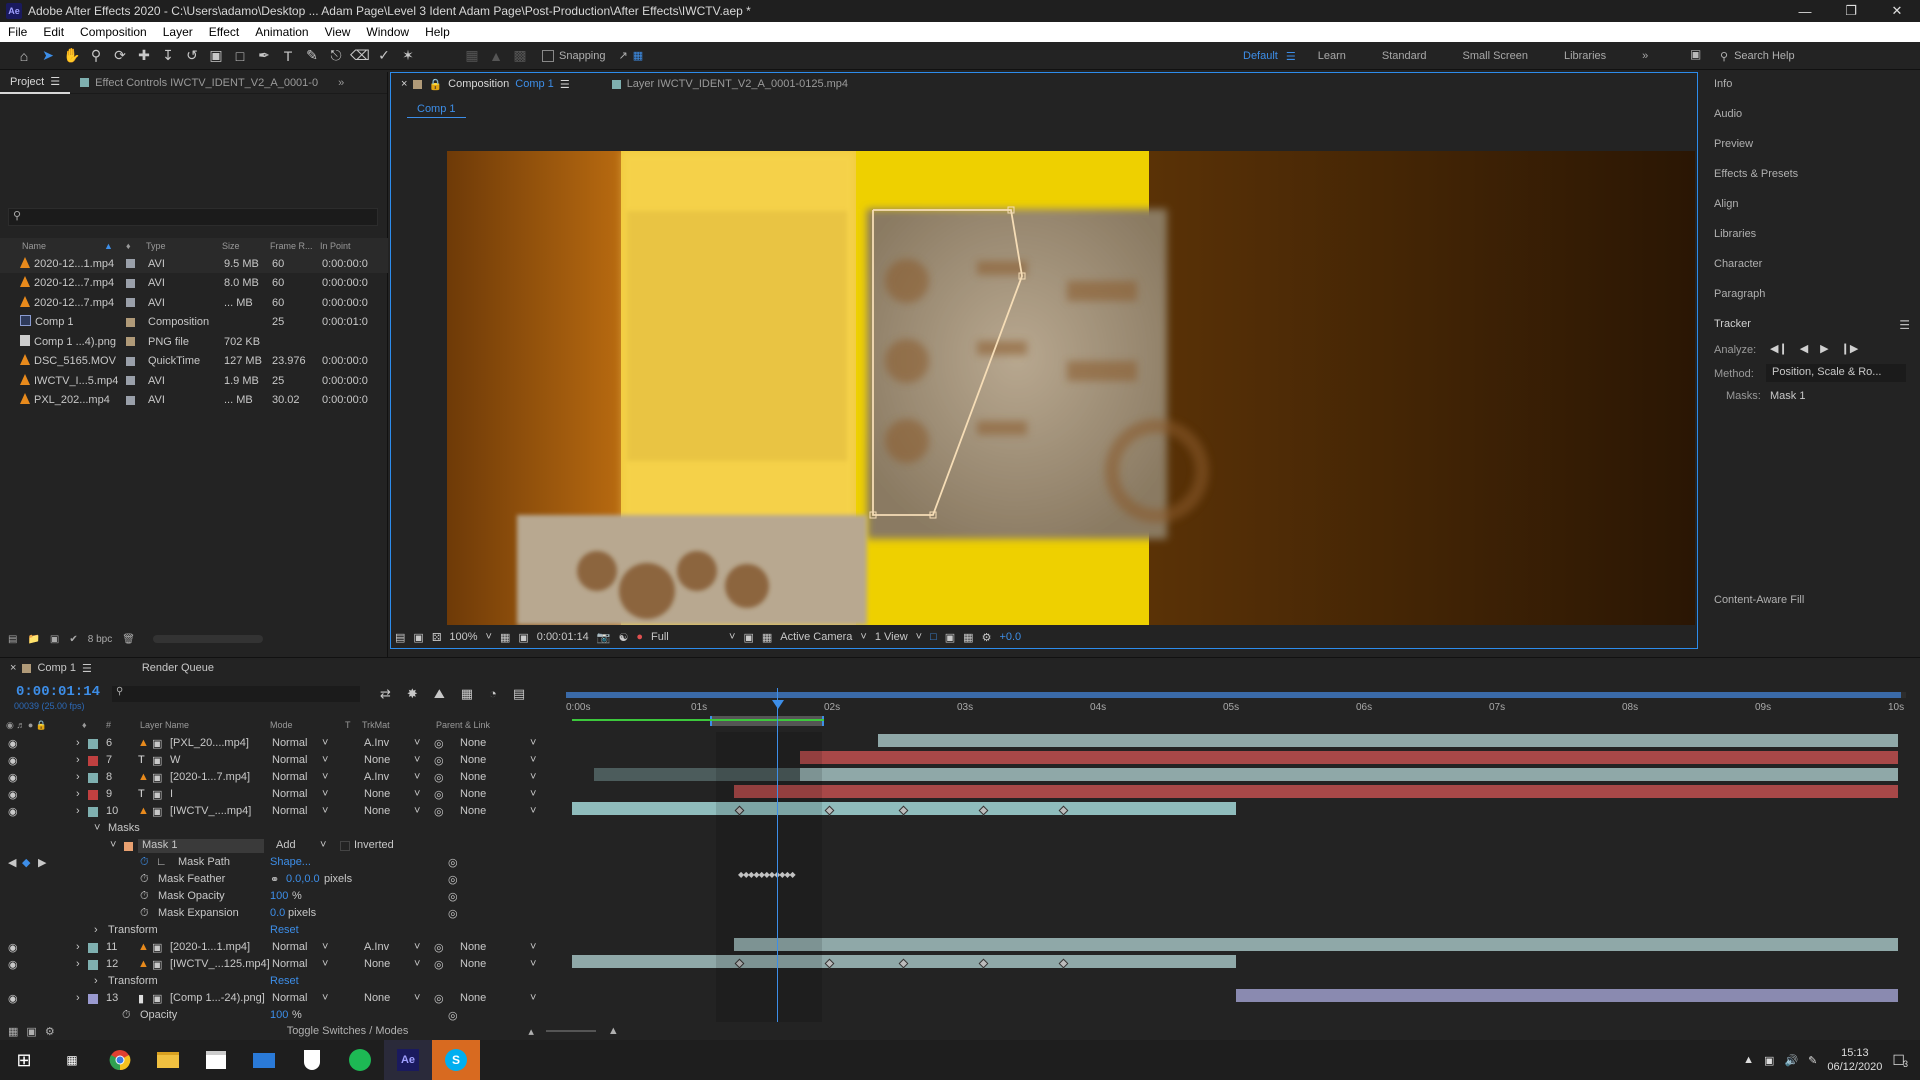 The height and width of the screenshot is (1080, 1920). What do you see at coordinates (777, 855) in the screenshot?
I see `playhead-line` at bounding box center [777, 855].